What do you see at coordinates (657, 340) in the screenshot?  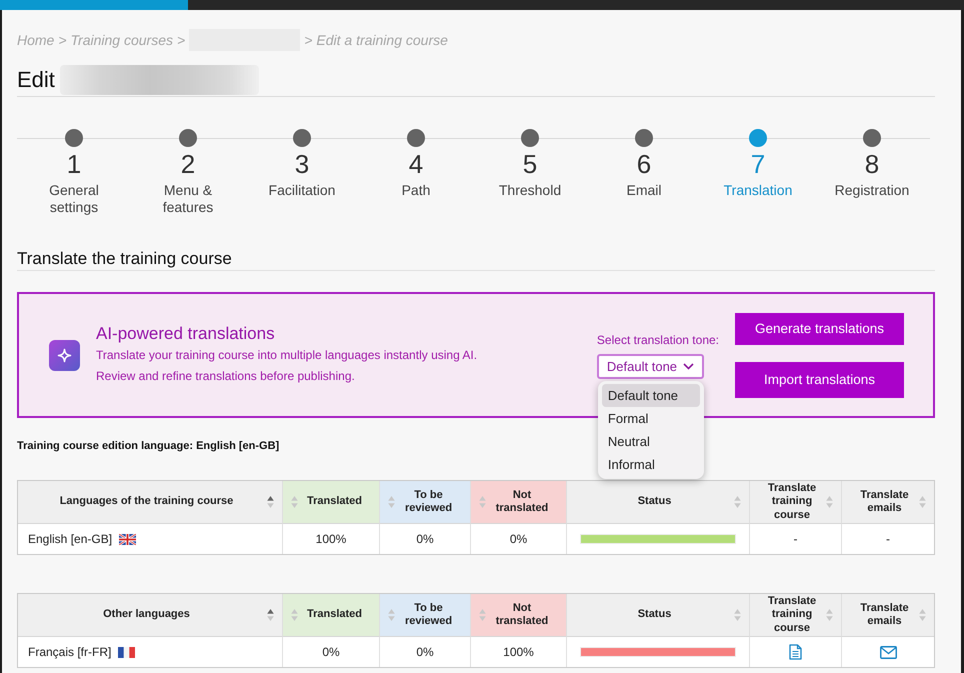 I see `tone-label: Select translation tone:` at bounding box center [657, 340].